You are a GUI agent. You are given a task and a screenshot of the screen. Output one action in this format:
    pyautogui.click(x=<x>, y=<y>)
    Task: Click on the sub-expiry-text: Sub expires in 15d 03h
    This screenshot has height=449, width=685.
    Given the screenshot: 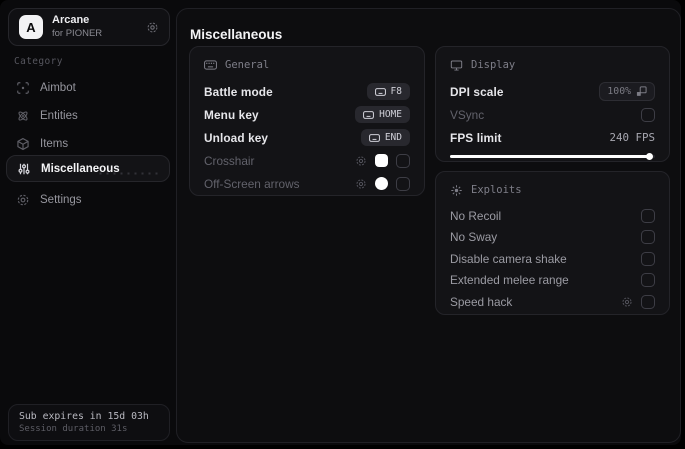 What is the action you would take?
    pyautogui.click(x=84, y=416)
    